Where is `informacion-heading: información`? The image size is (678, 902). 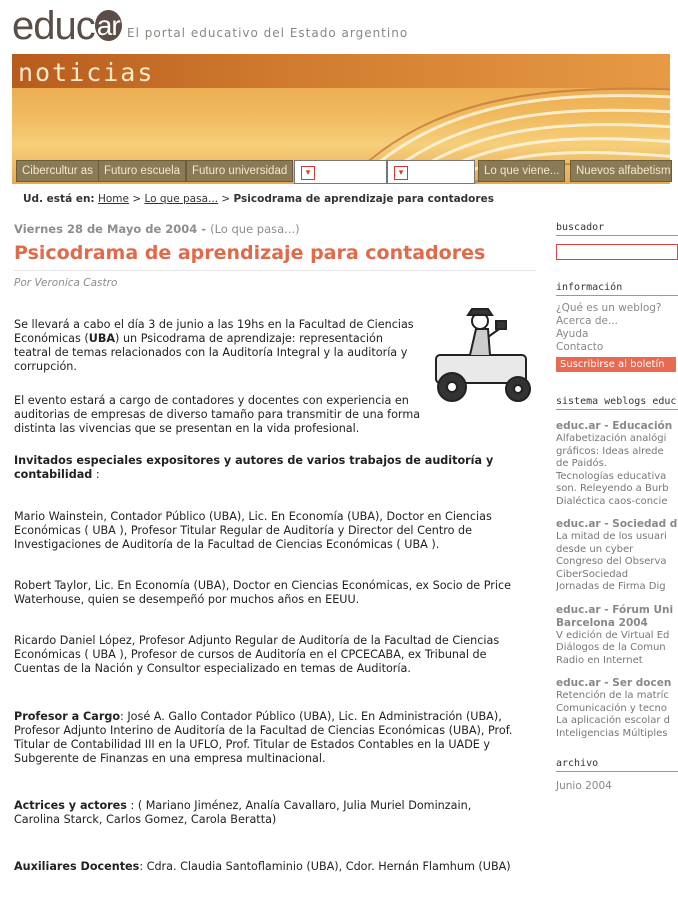 informacion-heading: información is located at coordinates (617, 289).